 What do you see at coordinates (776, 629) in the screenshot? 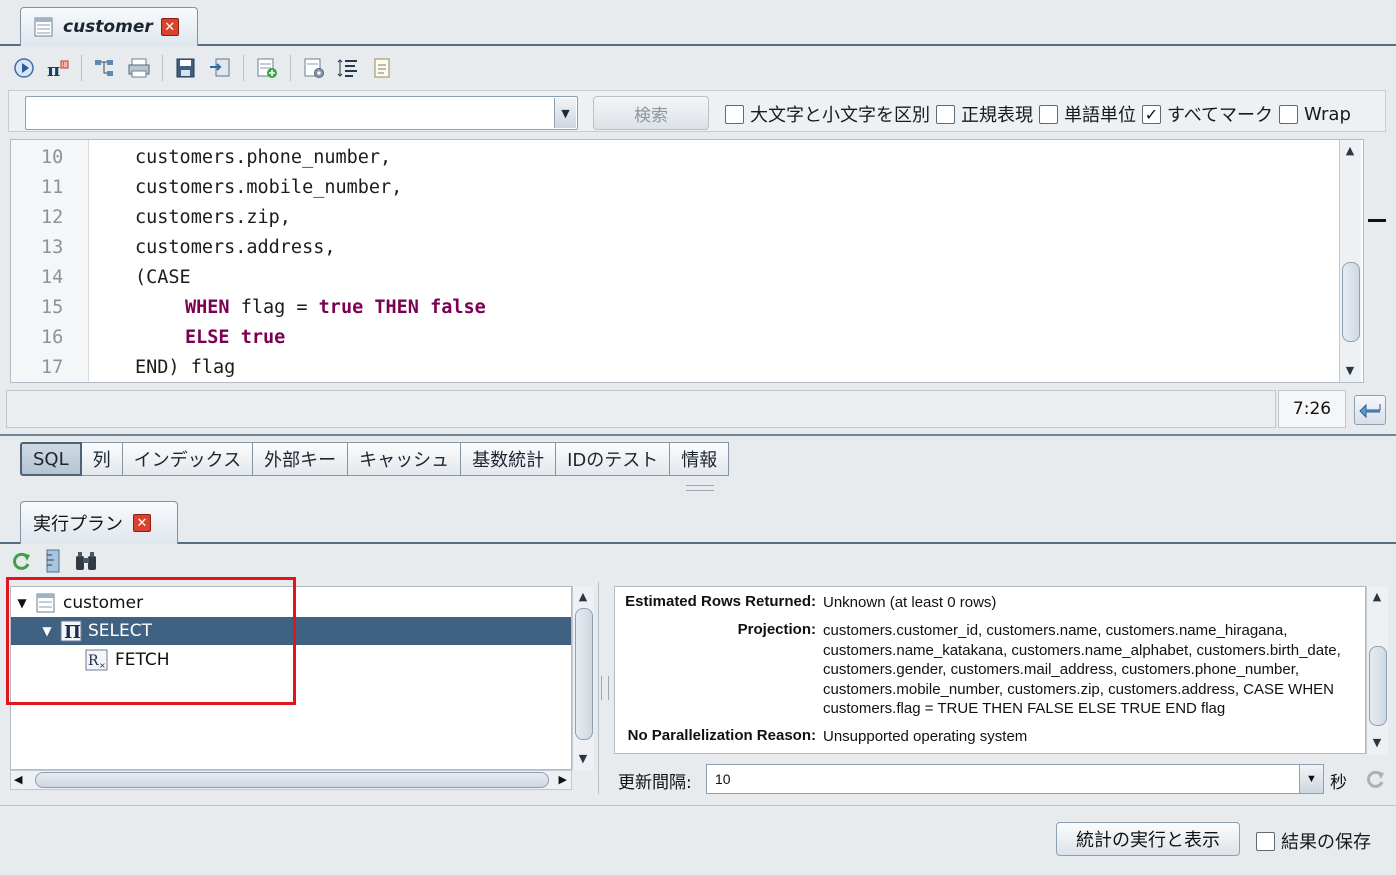
I see `detail-key: Projection:` at bounding box center [776, 629].